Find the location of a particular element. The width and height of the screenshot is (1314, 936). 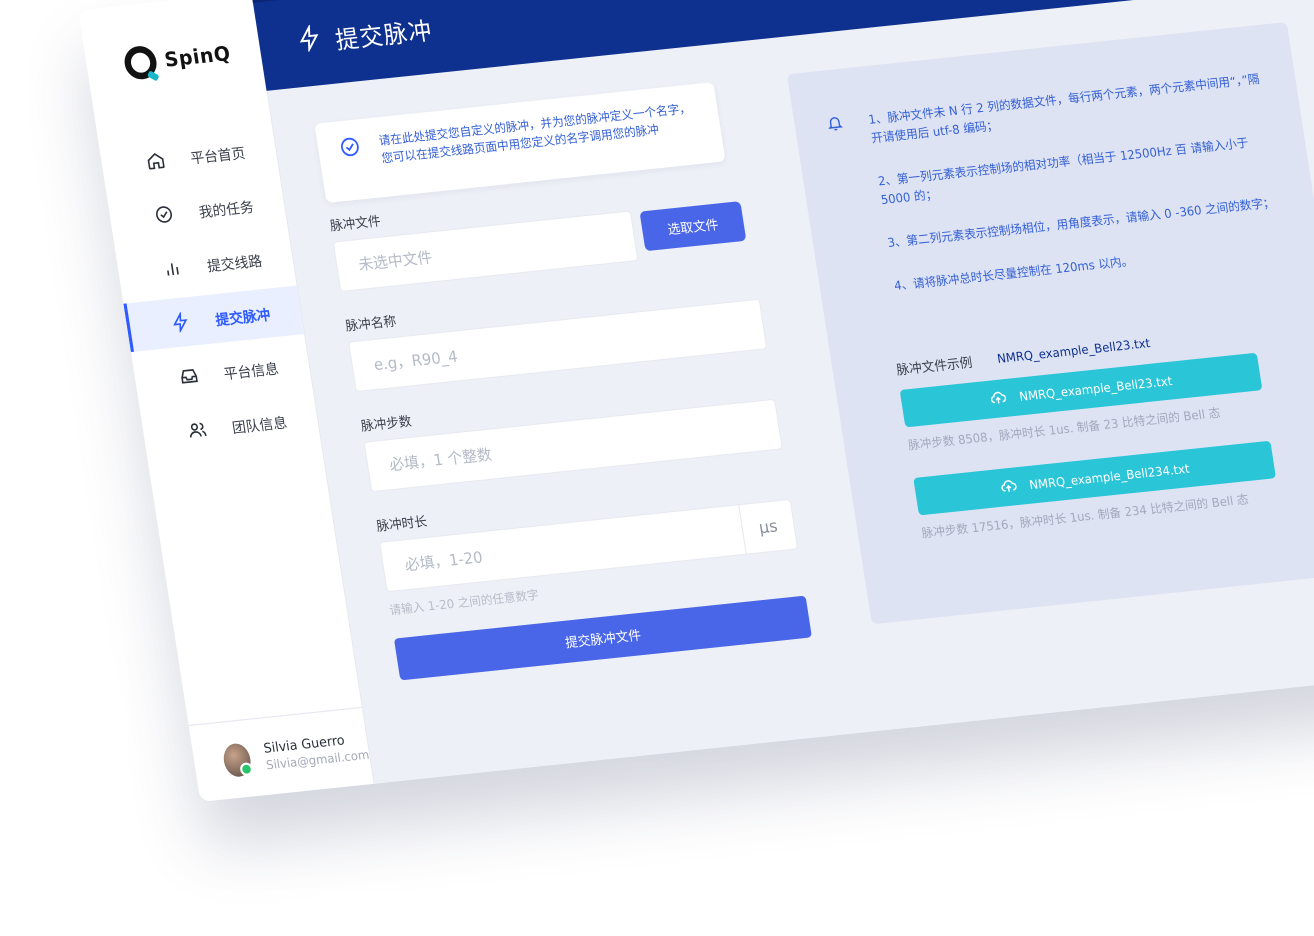

spinq-logo-icon is located at coordinates (140, 62).